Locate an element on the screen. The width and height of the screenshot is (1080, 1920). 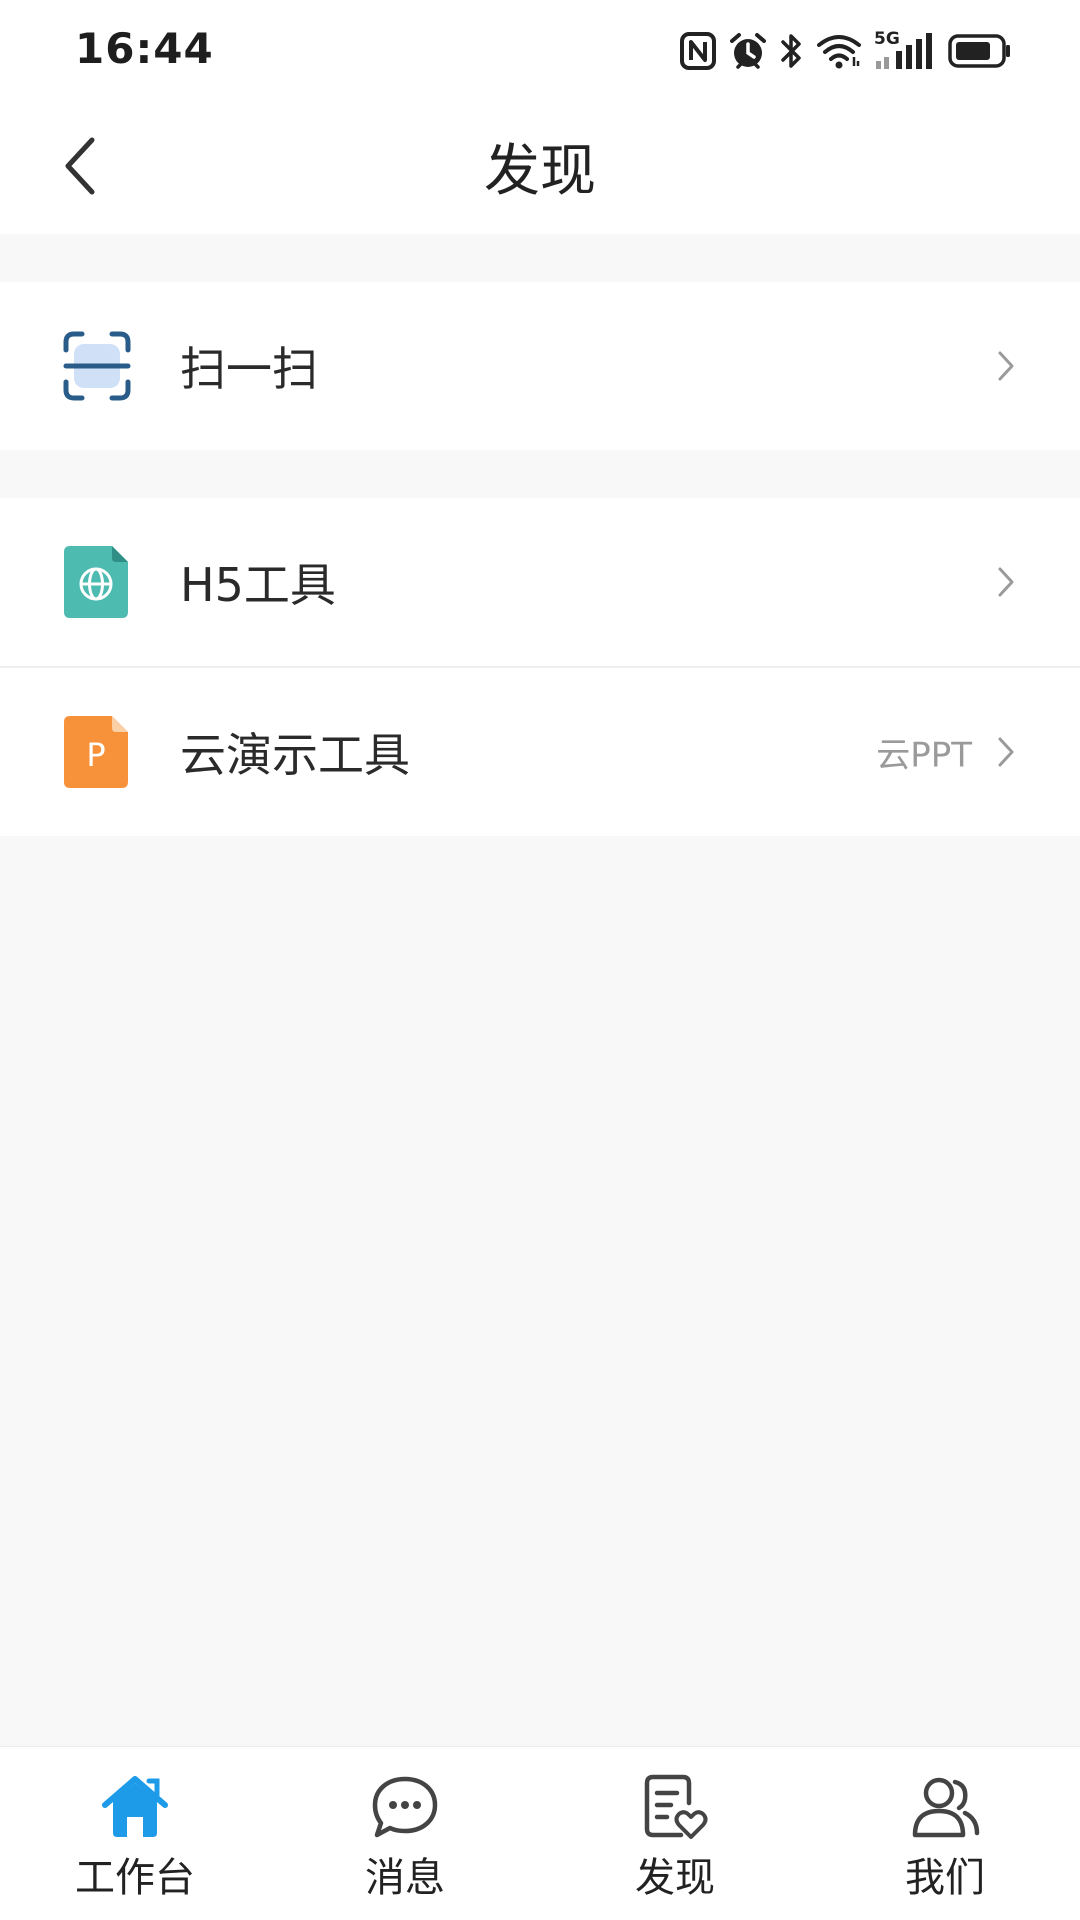
nav-label: 发现 is located at coordinates (675, 1878).